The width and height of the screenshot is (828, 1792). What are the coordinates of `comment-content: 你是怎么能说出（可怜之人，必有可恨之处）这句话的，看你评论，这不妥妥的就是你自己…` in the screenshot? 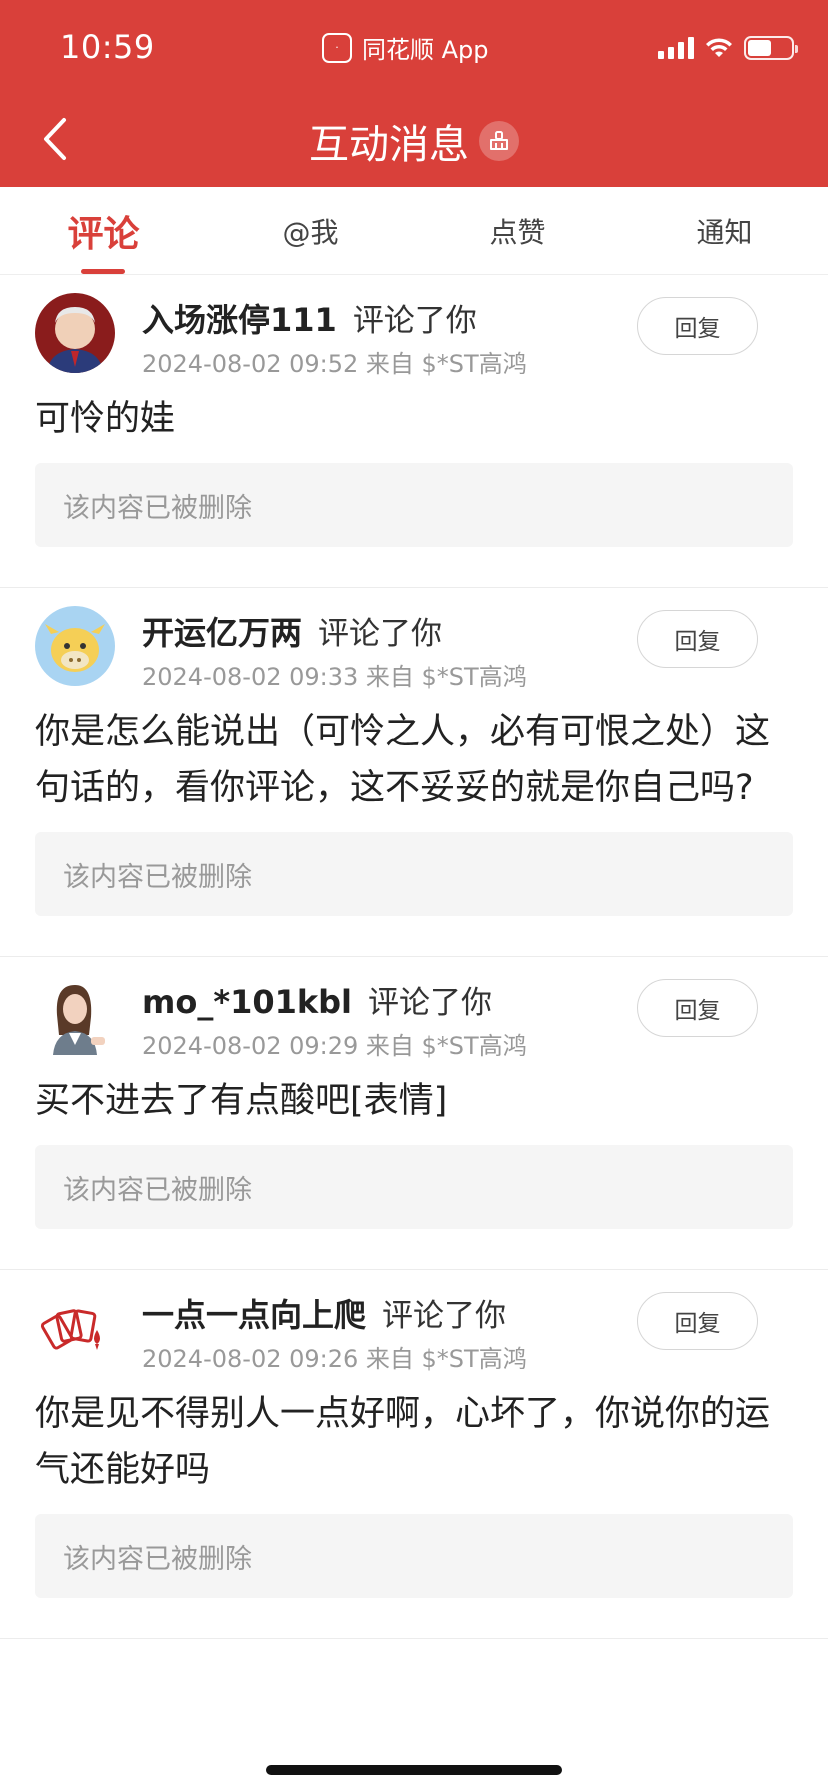 It's located at (403, 760).